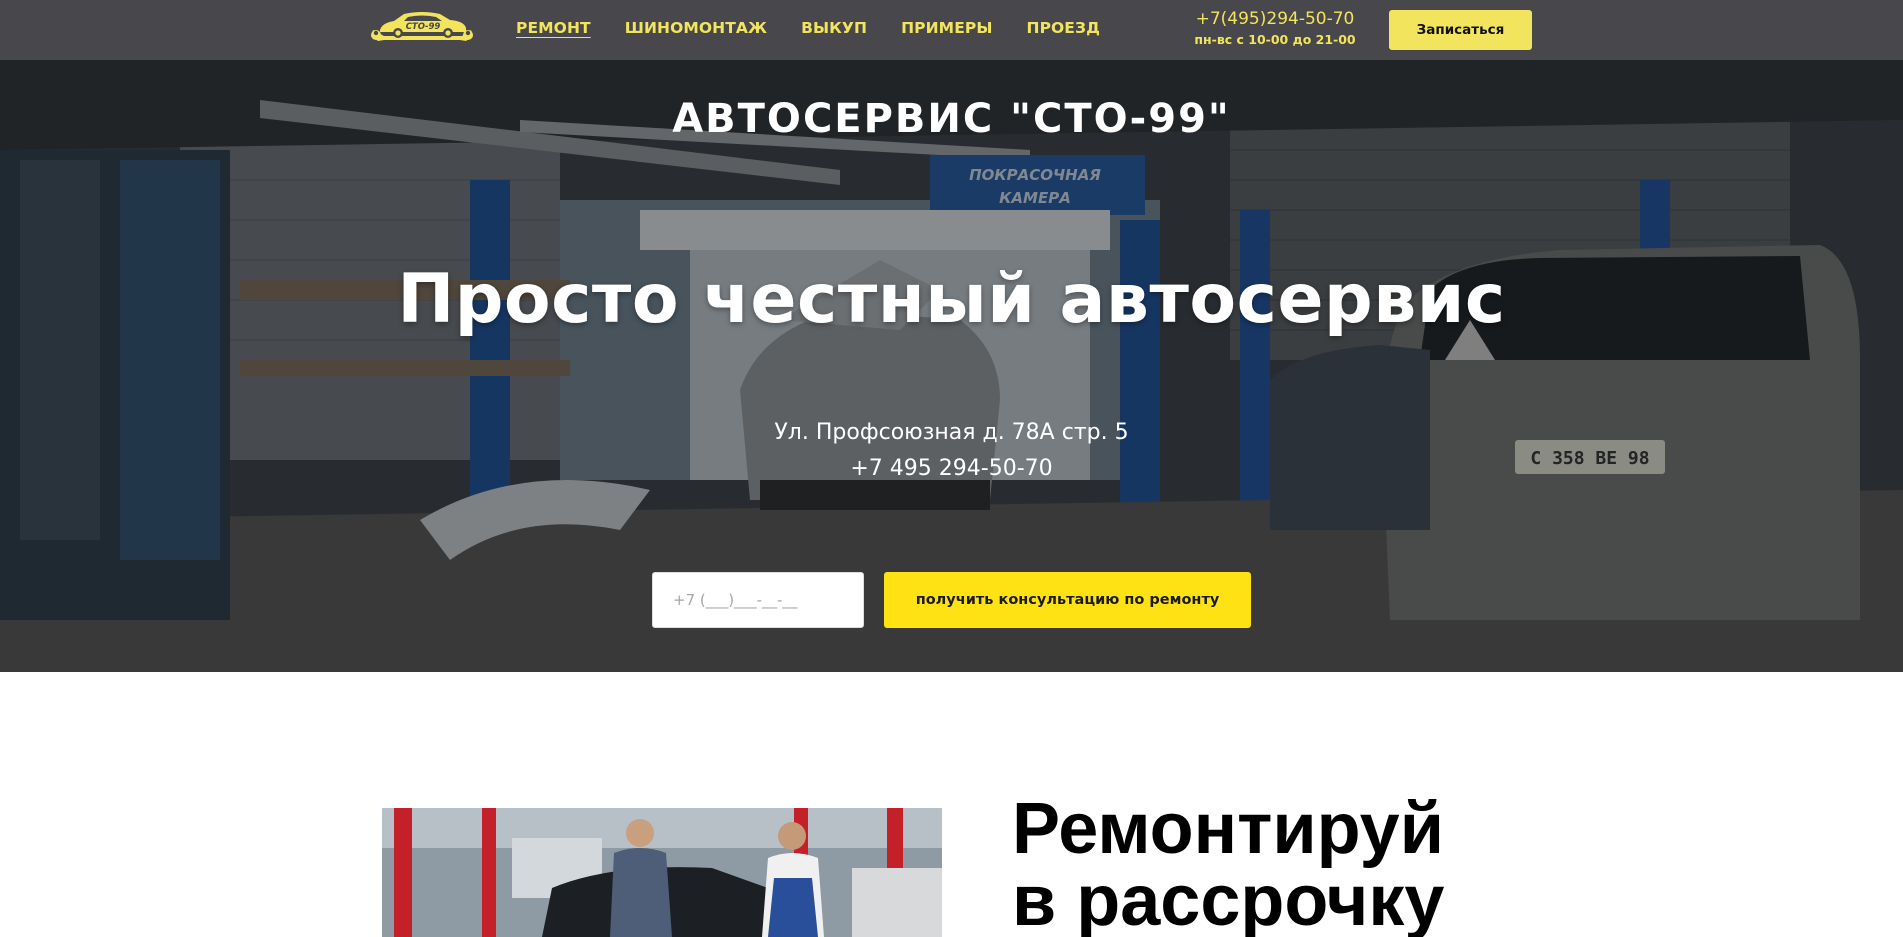 Image resolution: width=1903 pixels, height=937 pixels. I want to click on promo-title: Ремонтируй в рассрочку, so click(1272, 865).